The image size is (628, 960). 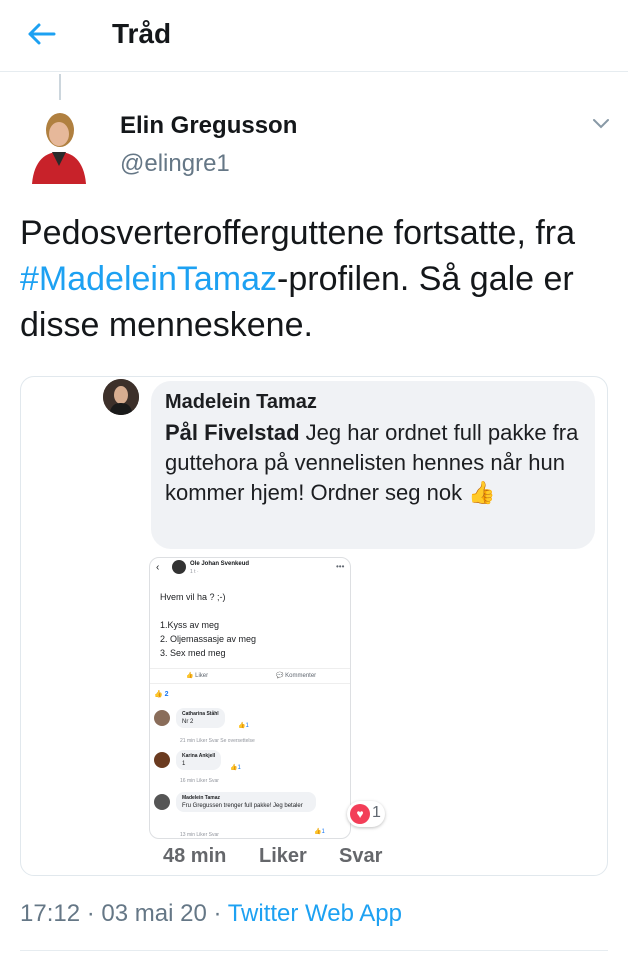 I want to click on embedded-post-header: ‹ Ole Johan Svenkeud 1 t · •••, so click(x=250, y=570).